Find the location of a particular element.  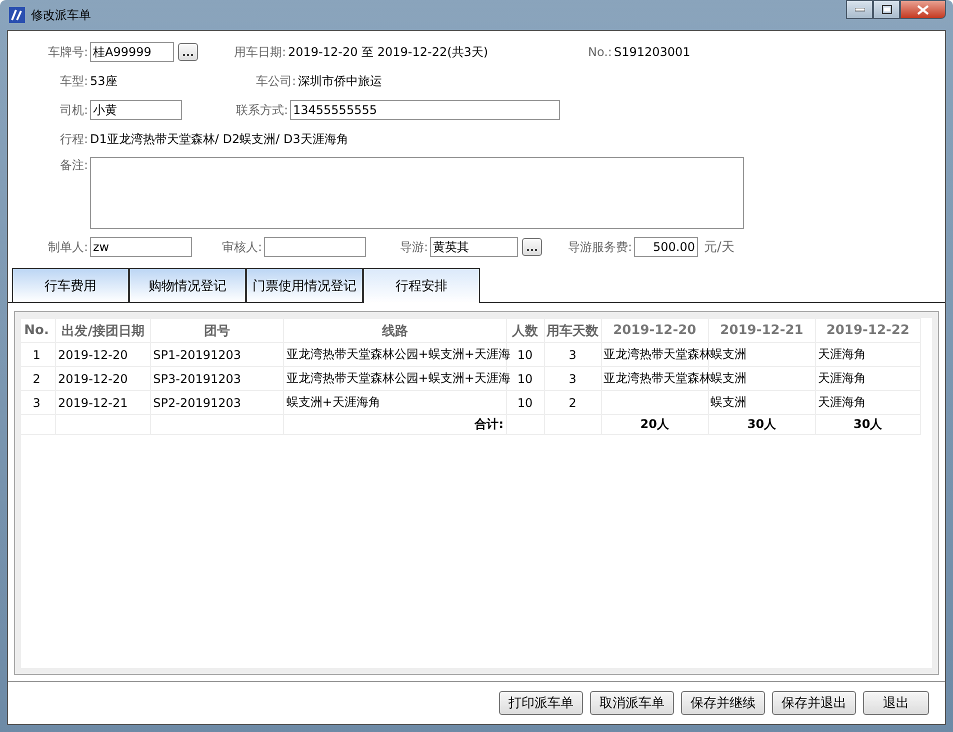

table-cell: 1 is located at coordinates (36, 355).